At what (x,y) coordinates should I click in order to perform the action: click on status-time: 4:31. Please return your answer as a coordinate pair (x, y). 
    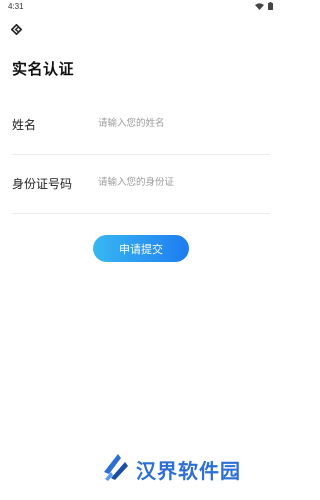
    Looking at the image, I should click on (16, 6).